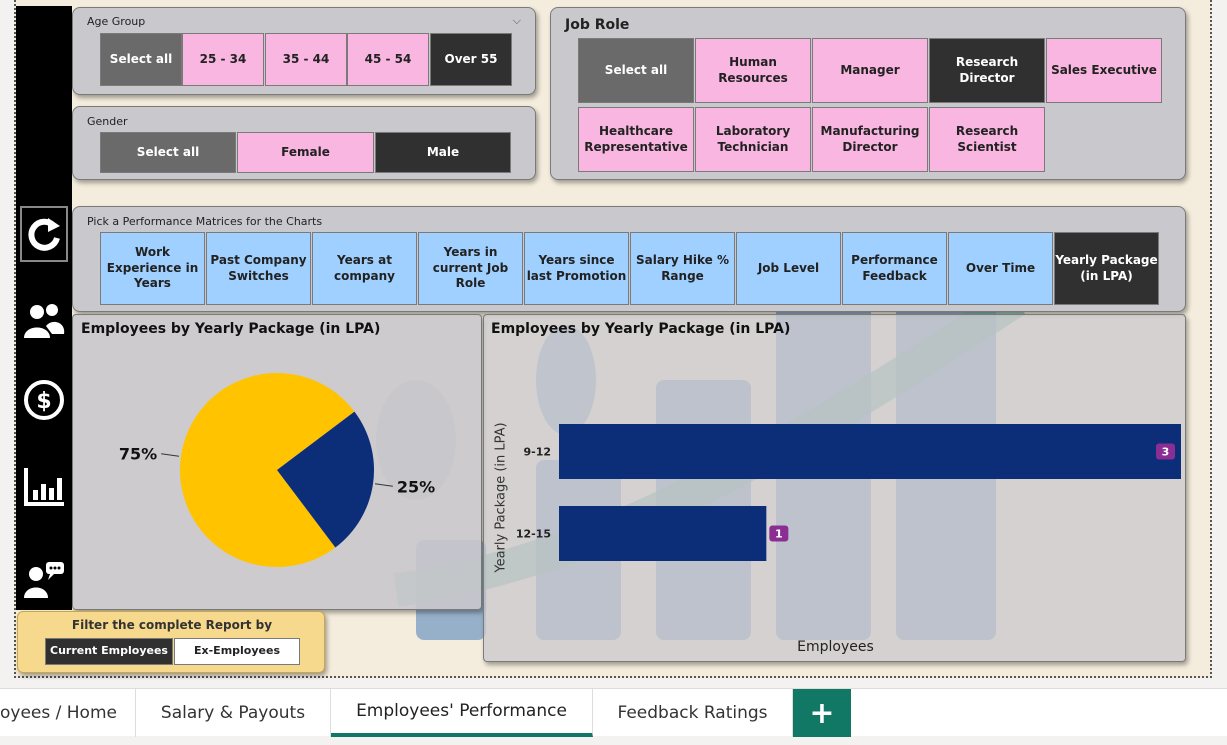  Describe the element at coordinates (168, 152) in the screenshot. I see `gender-option-select-all: Select all` at that location.